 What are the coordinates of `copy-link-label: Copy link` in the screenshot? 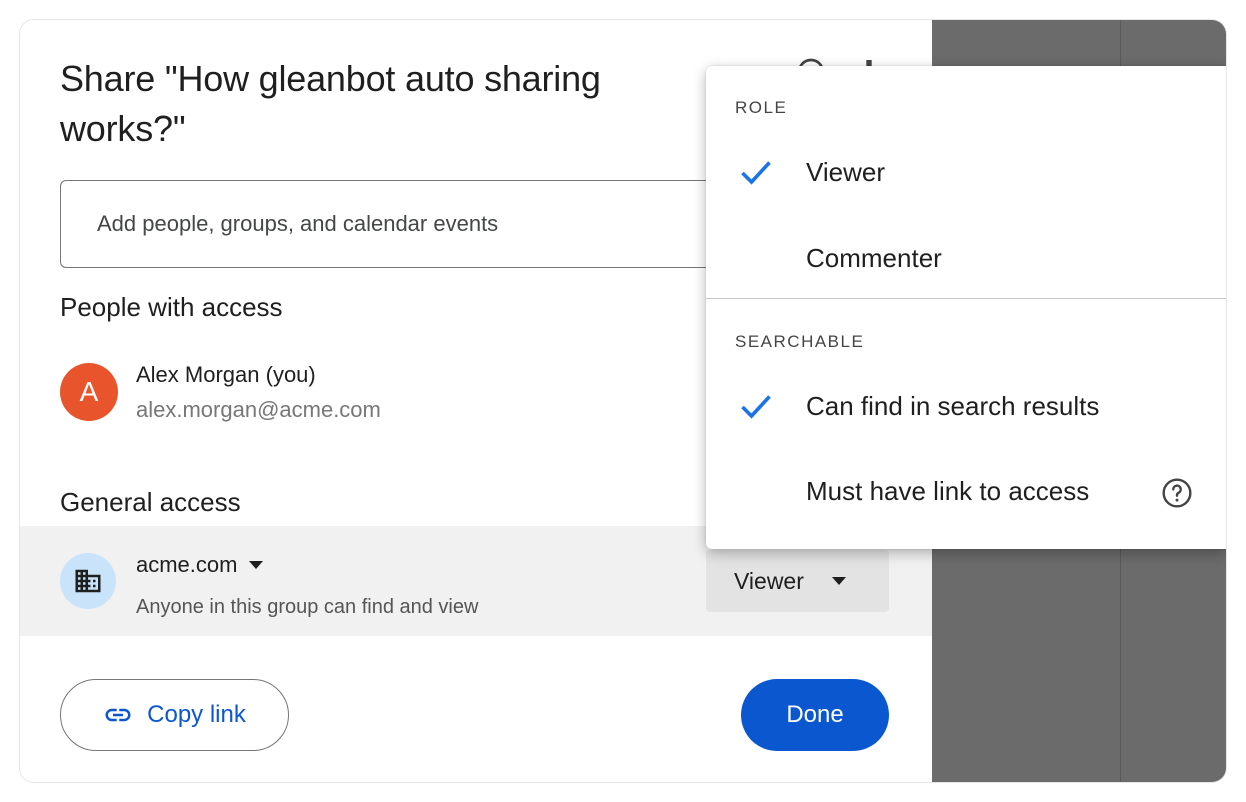 It's located at (196, 714).